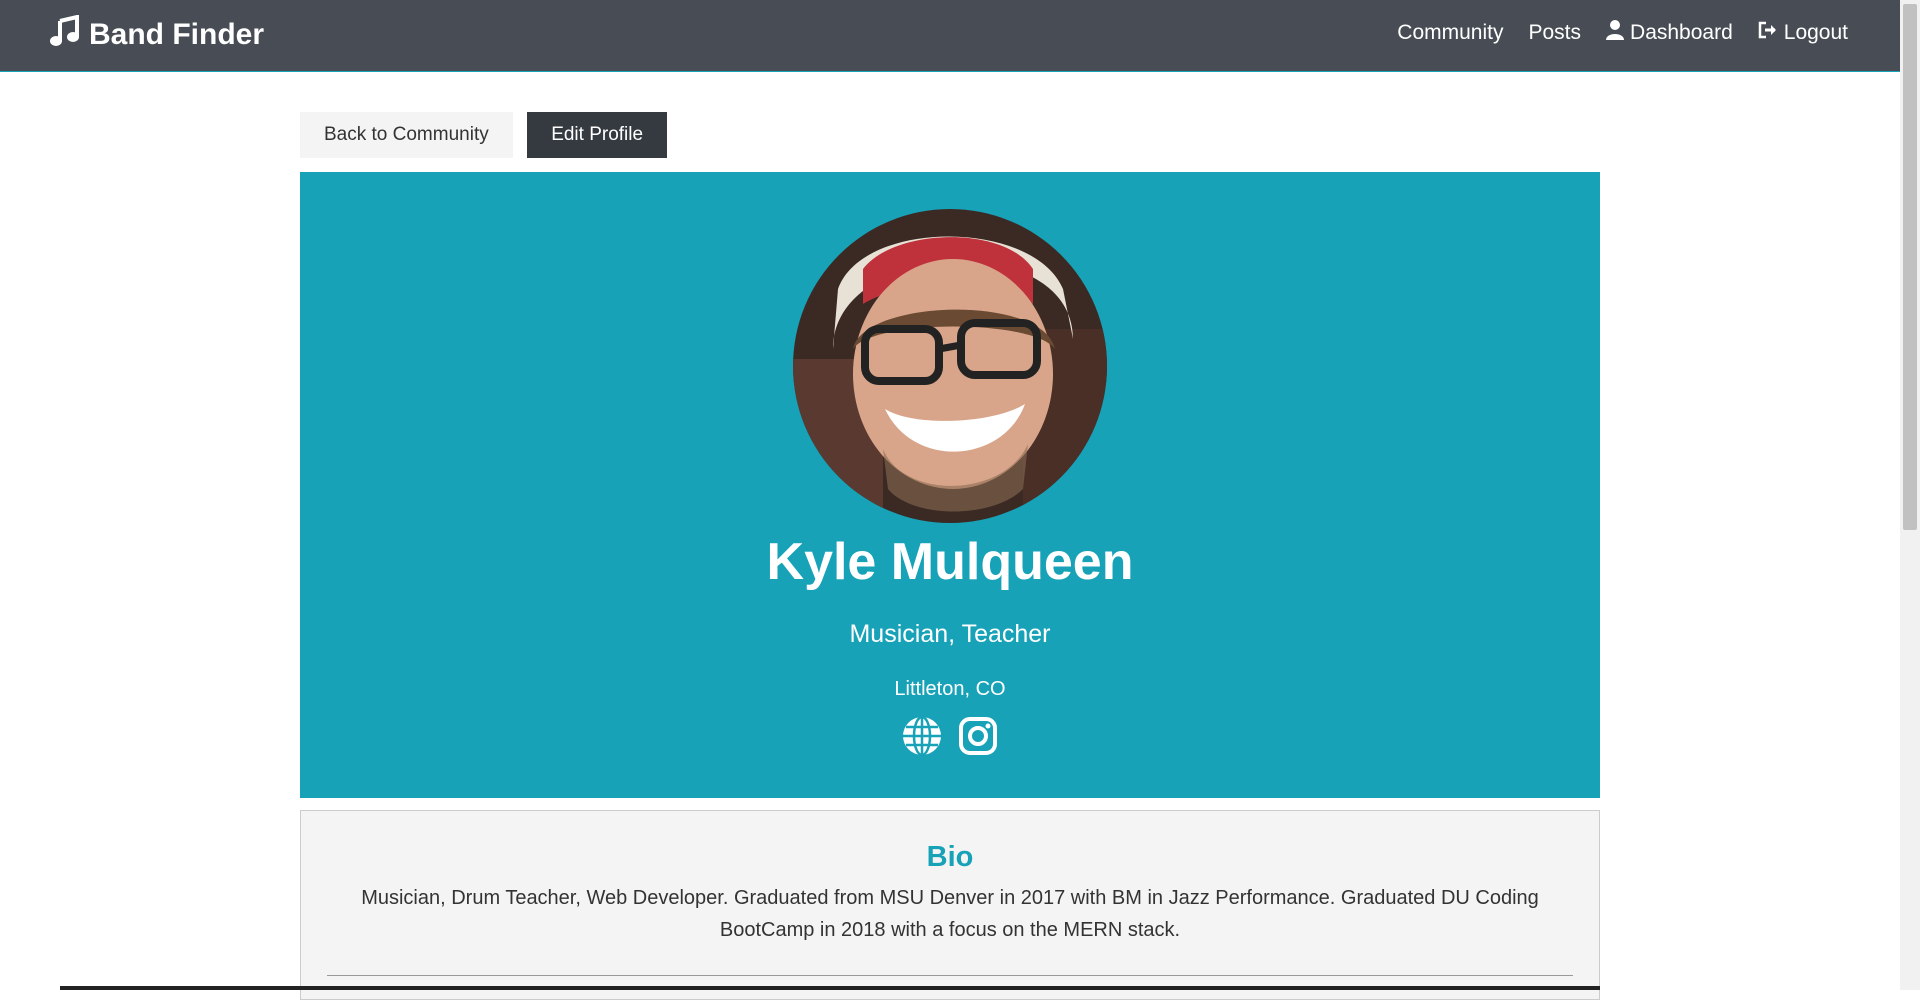 The width and height of the screenshot is (1920, 1000). Describe the element at coordinates (1910, 267) in the screenshot. I see `scrollbar-thumb` at that location.